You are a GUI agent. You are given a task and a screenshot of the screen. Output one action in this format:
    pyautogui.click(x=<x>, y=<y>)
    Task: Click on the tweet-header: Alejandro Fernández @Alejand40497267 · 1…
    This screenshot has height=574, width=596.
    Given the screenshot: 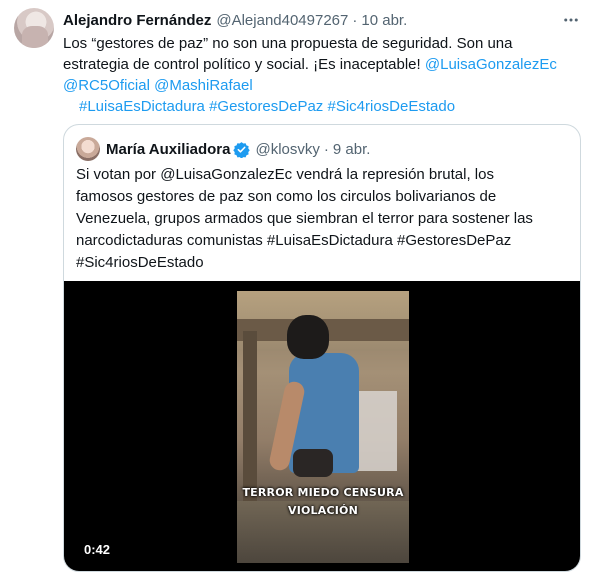 What is the action you would take?
    pyautogui.click(x=309, y=20)
    